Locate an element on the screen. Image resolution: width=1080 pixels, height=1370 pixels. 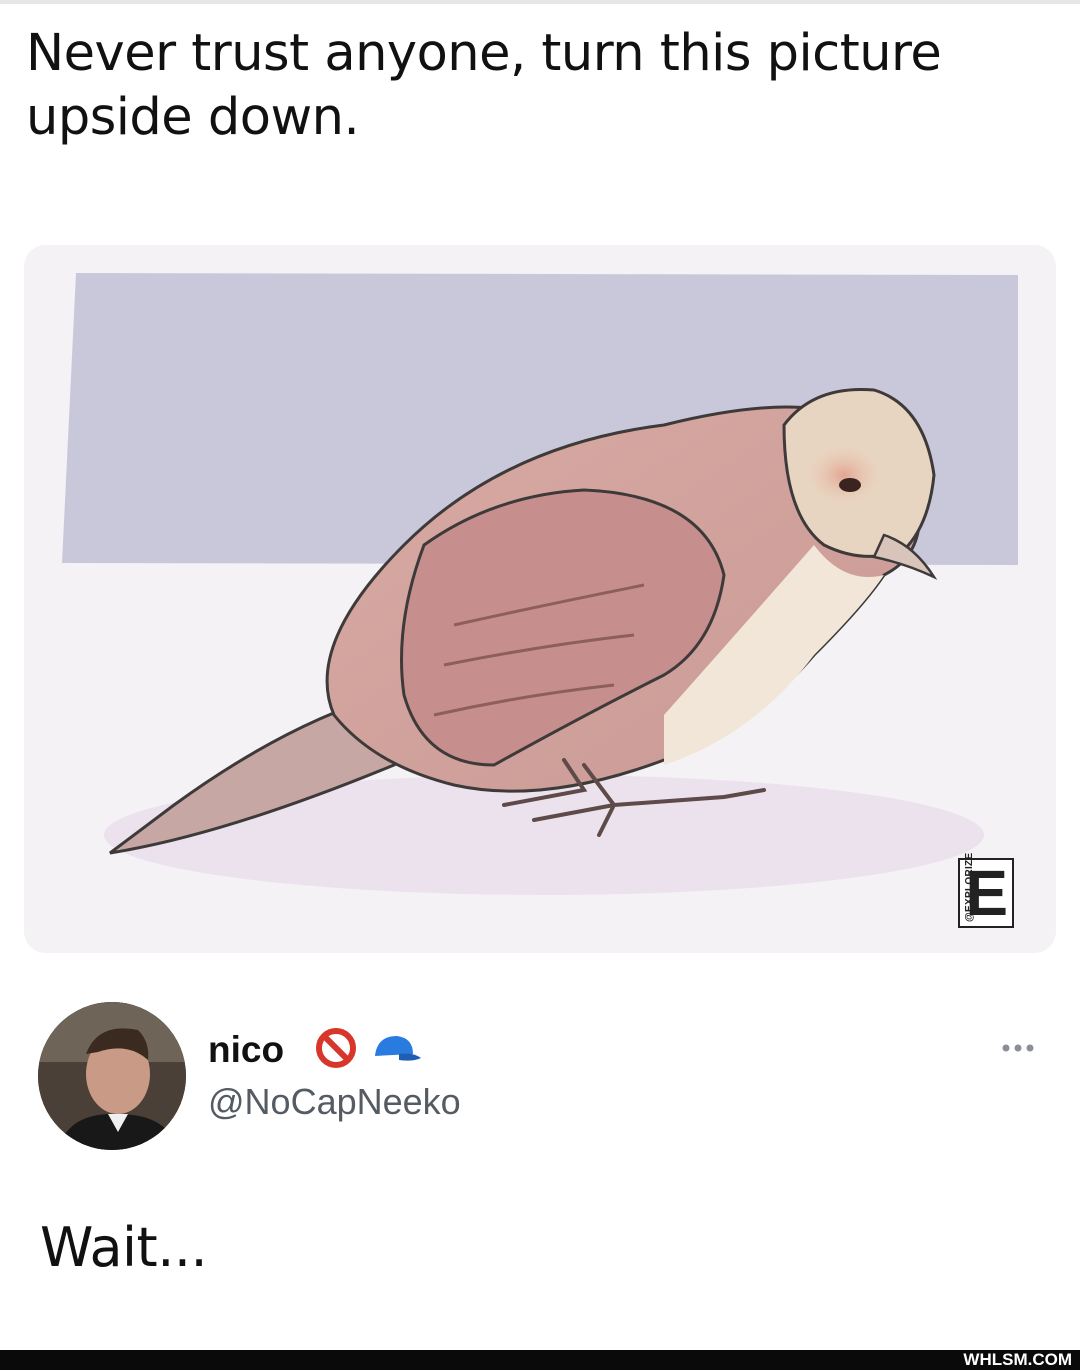
footer-site-label: WHLSM.COM is located at coordinates (1017, 1359).